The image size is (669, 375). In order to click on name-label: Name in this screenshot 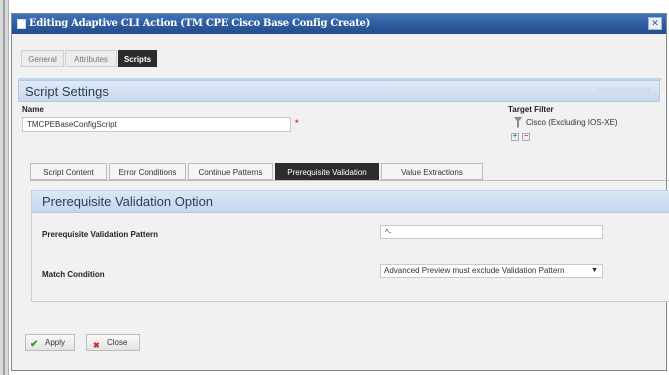, I will do `click(33, 109)`.